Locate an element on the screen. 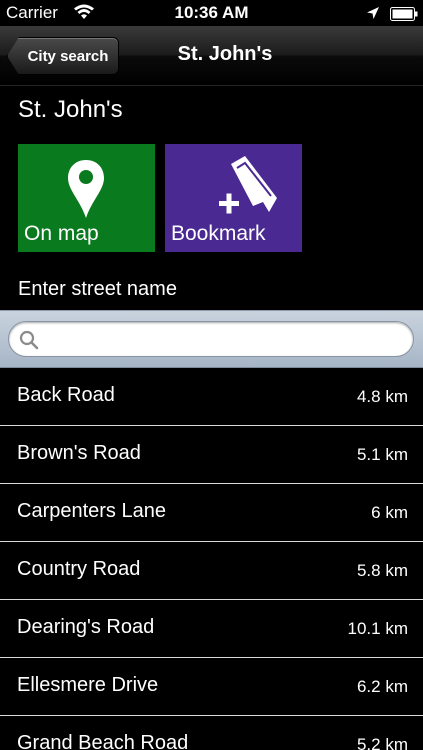 This screenshot has width=423, height=750. street-name: Back Road is located at coordinates (66, 395).